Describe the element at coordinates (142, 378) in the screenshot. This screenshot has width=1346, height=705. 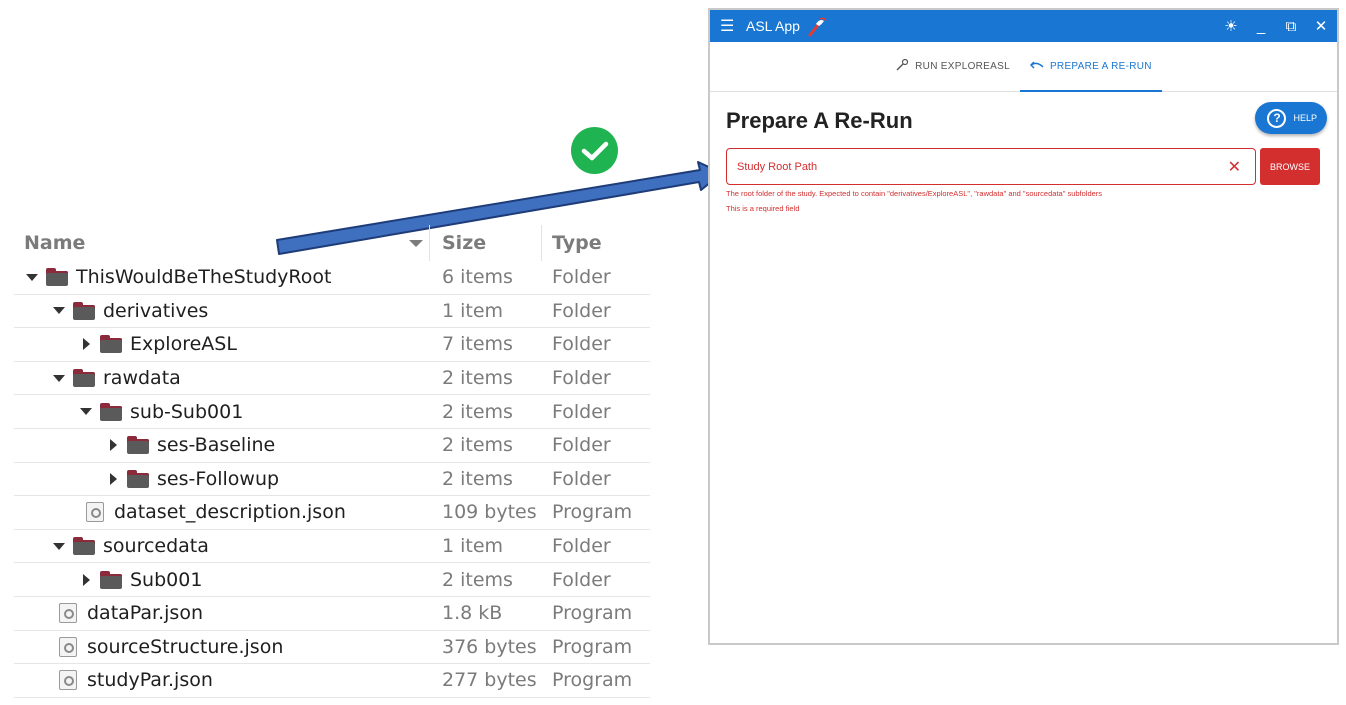
I see `tree-row-label: rawdata` at that location.